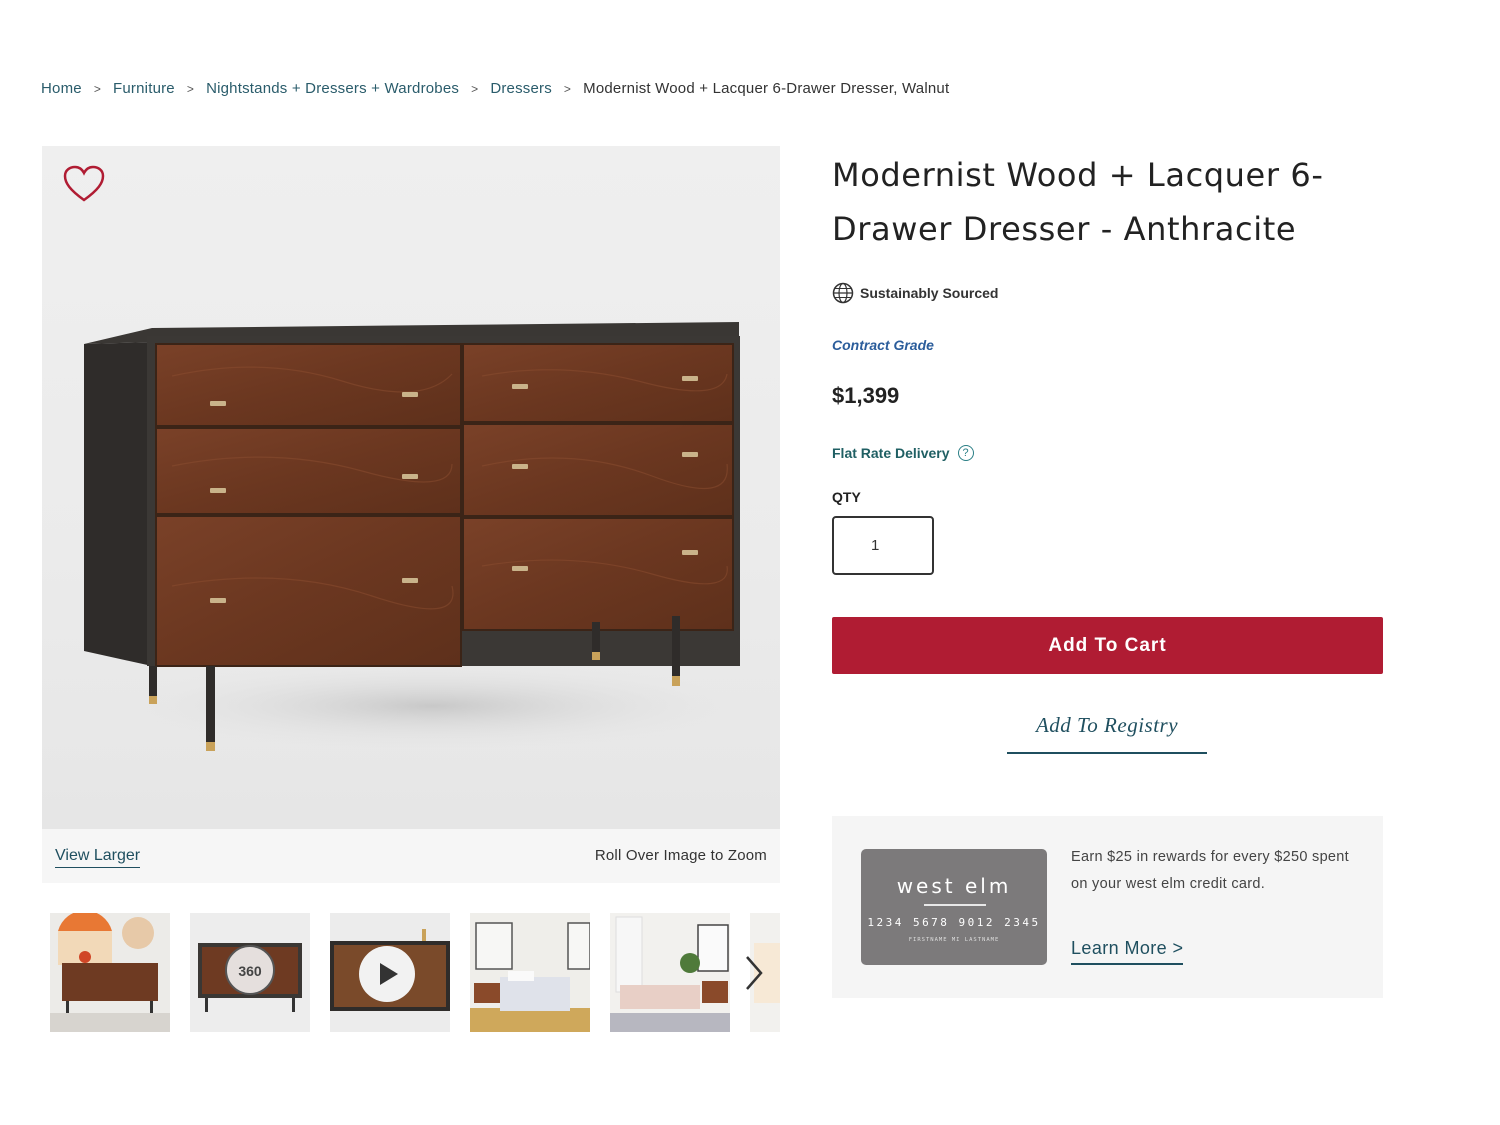 The width and height of the screenshot is (1500, 1125). I want to click on heart-outline-icon, so click(84, 184).